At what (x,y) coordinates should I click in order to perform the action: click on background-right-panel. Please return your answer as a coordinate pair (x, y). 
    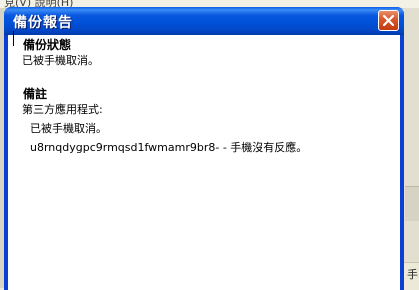
    Looking at the image, I should click on (411, 148).